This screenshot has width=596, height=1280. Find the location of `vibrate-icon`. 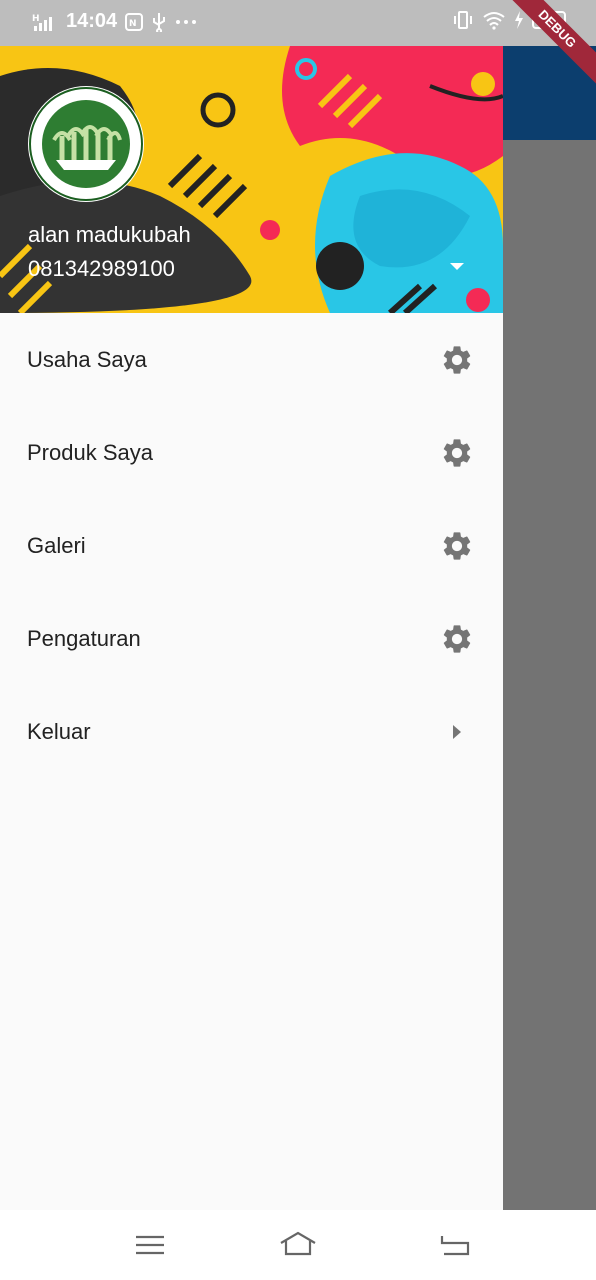

vibrate-icon is located at coordinates (463, 20).